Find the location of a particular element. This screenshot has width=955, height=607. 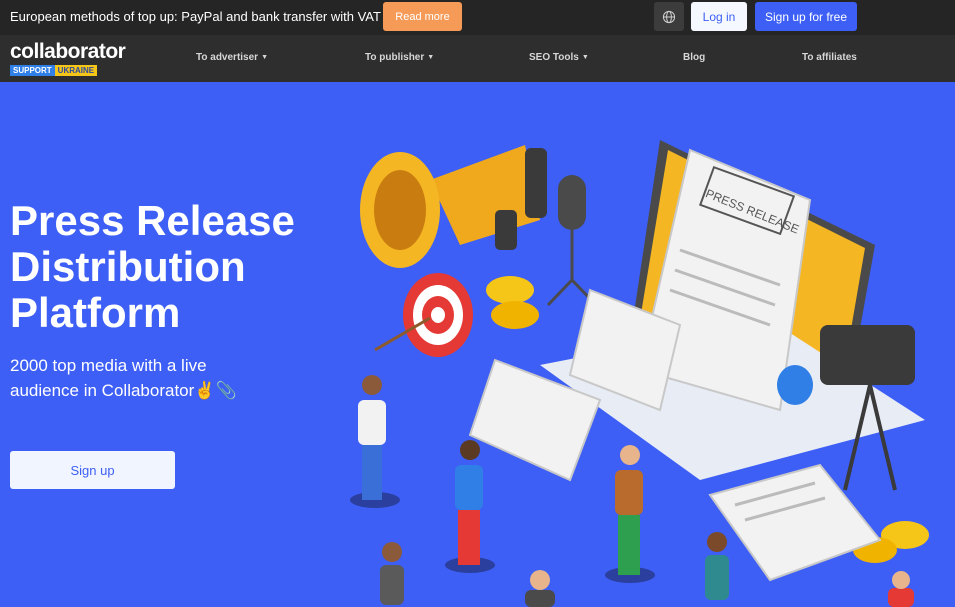

nav-item-advertiser: To advertiser ▼ is located at coordinates (232, 57).